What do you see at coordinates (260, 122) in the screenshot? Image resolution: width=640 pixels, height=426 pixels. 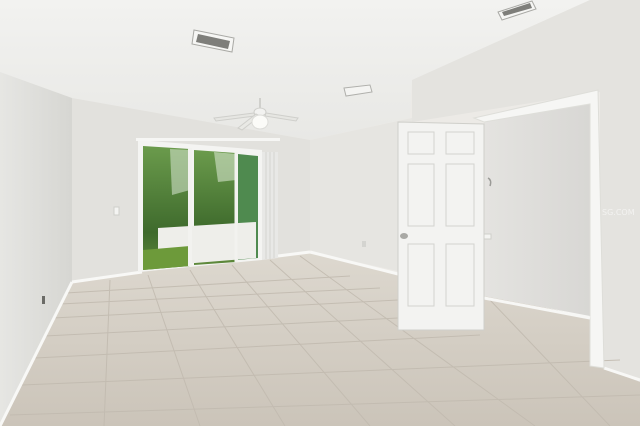 I see `fan-light` at bounding box center [260, 122].